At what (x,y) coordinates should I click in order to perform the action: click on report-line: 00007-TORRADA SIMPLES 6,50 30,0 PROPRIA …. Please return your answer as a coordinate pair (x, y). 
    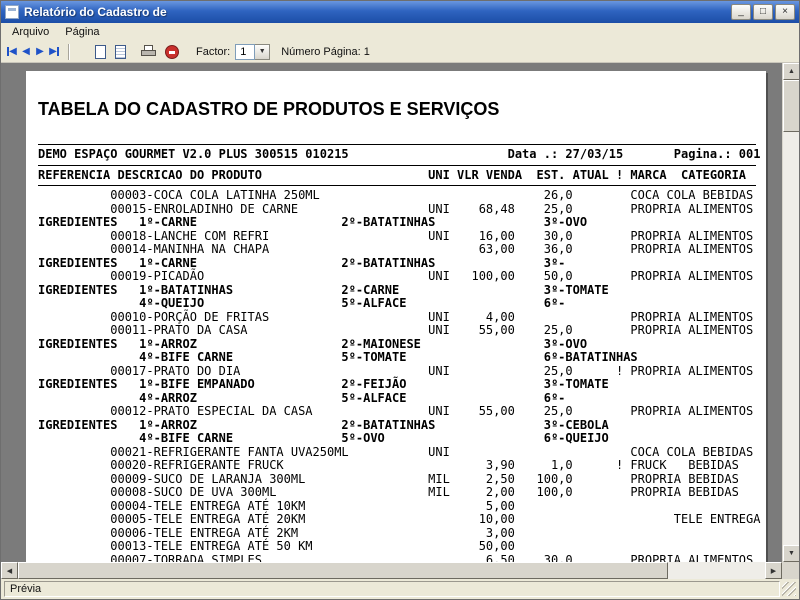
    Looking at the image, I should click on (396, 557).